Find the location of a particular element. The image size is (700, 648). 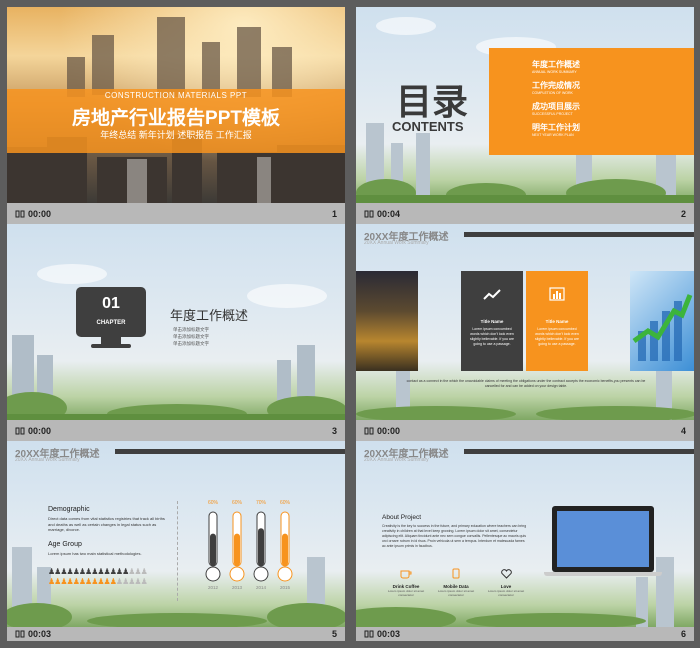

thermometer-chart: 60% 2012 60% 2013 70% 2014 60% 2015 is located at coordinates (249, 545).